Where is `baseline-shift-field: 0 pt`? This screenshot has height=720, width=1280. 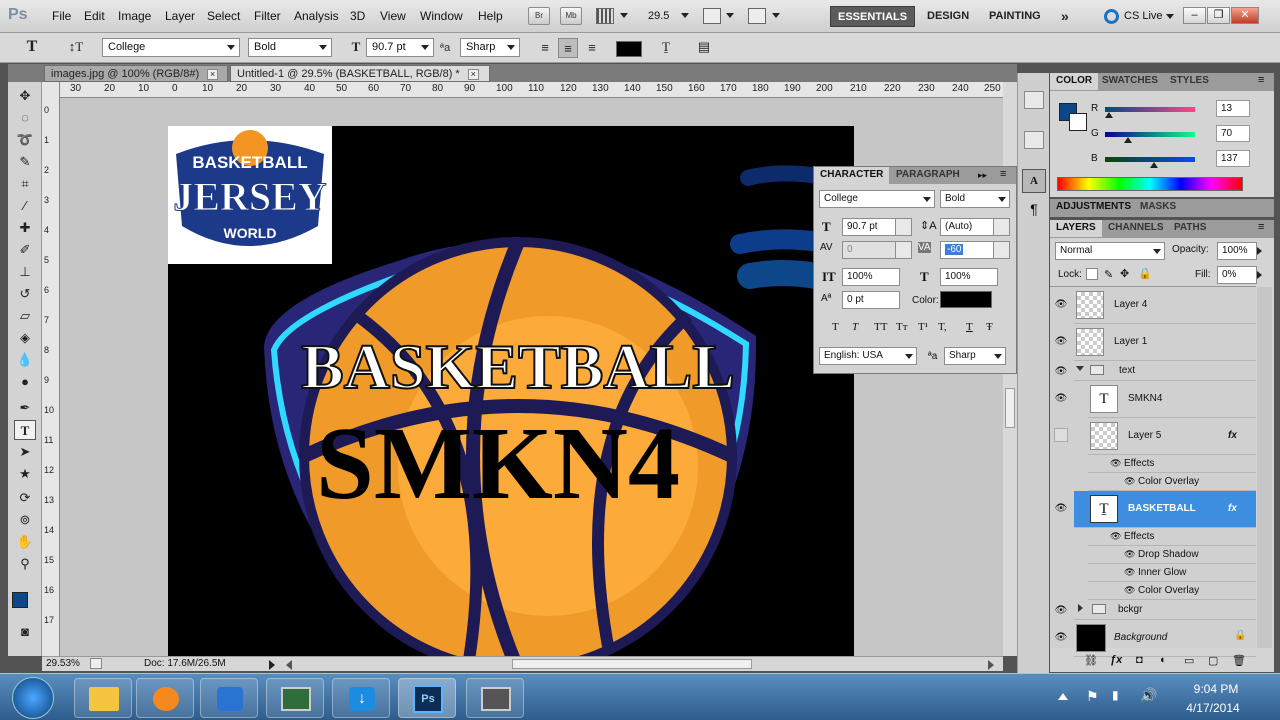
baseline-shift-field: 0 pt is located at coordinates (871, 300).